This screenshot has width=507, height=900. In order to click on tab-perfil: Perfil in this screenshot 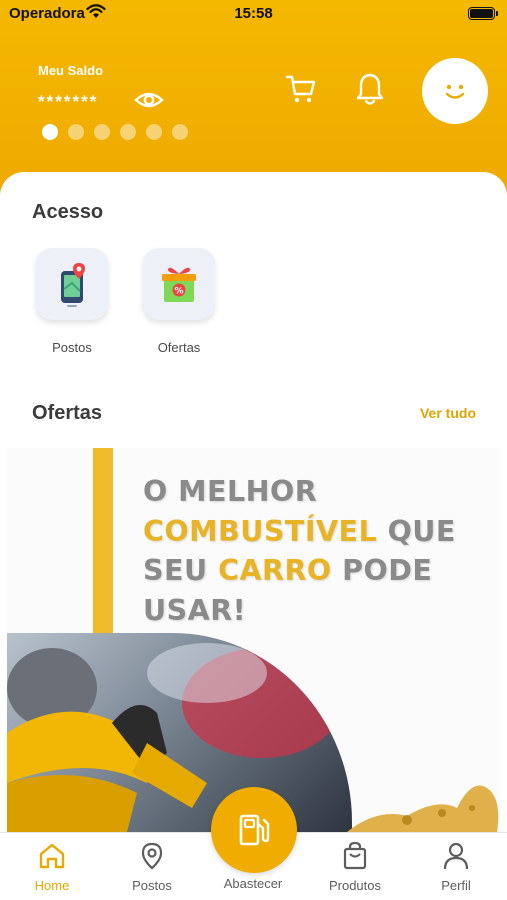, I will do `click(456, 867)`.